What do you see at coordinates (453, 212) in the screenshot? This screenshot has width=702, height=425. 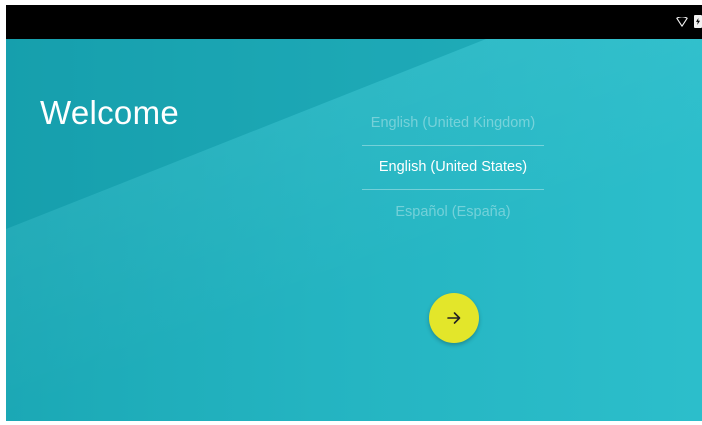 I see `language-option-spanish-spain: Español (España)` at bounding box center [453, 212].